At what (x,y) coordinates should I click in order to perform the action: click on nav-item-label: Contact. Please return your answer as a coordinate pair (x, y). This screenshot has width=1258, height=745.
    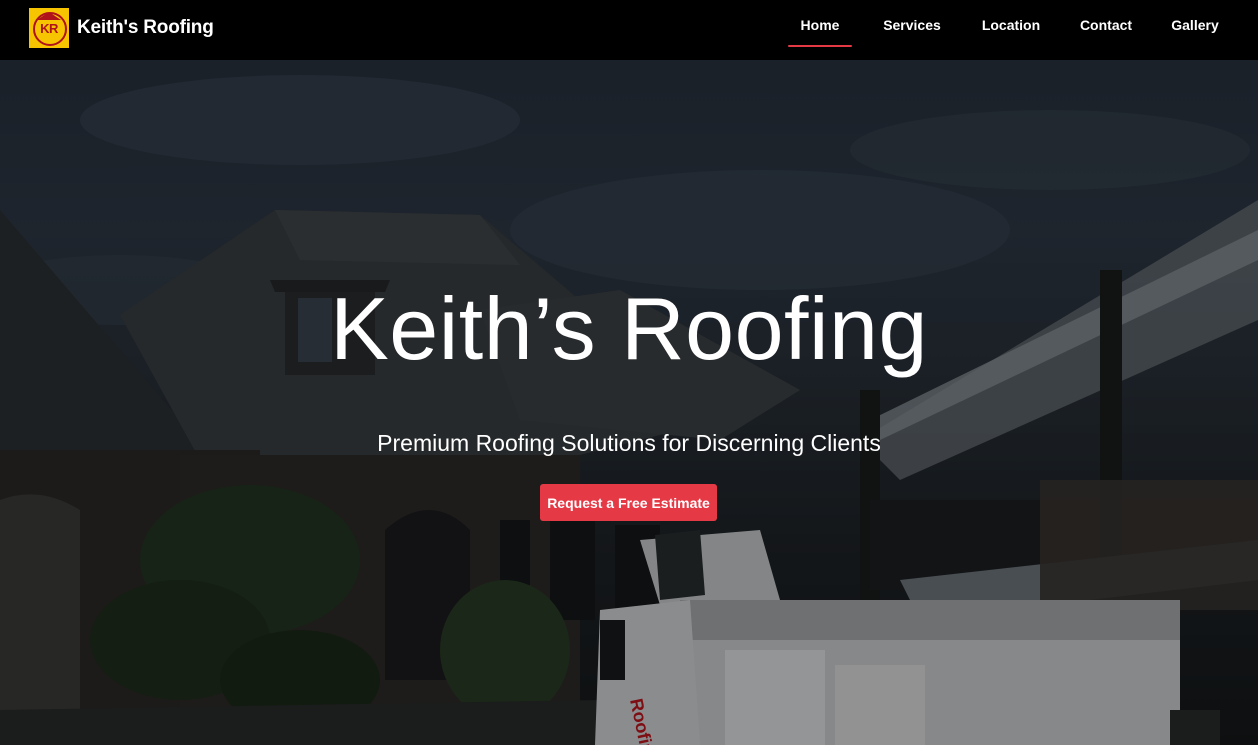
    Looking at the image, I should click on (1106, 25).